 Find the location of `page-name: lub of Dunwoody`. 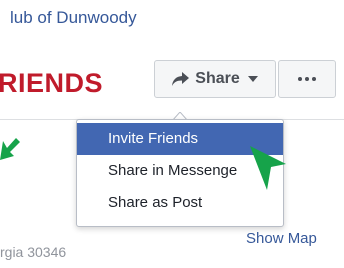

page-name: lub of Dunwoody is located at coordinates (73, 18).